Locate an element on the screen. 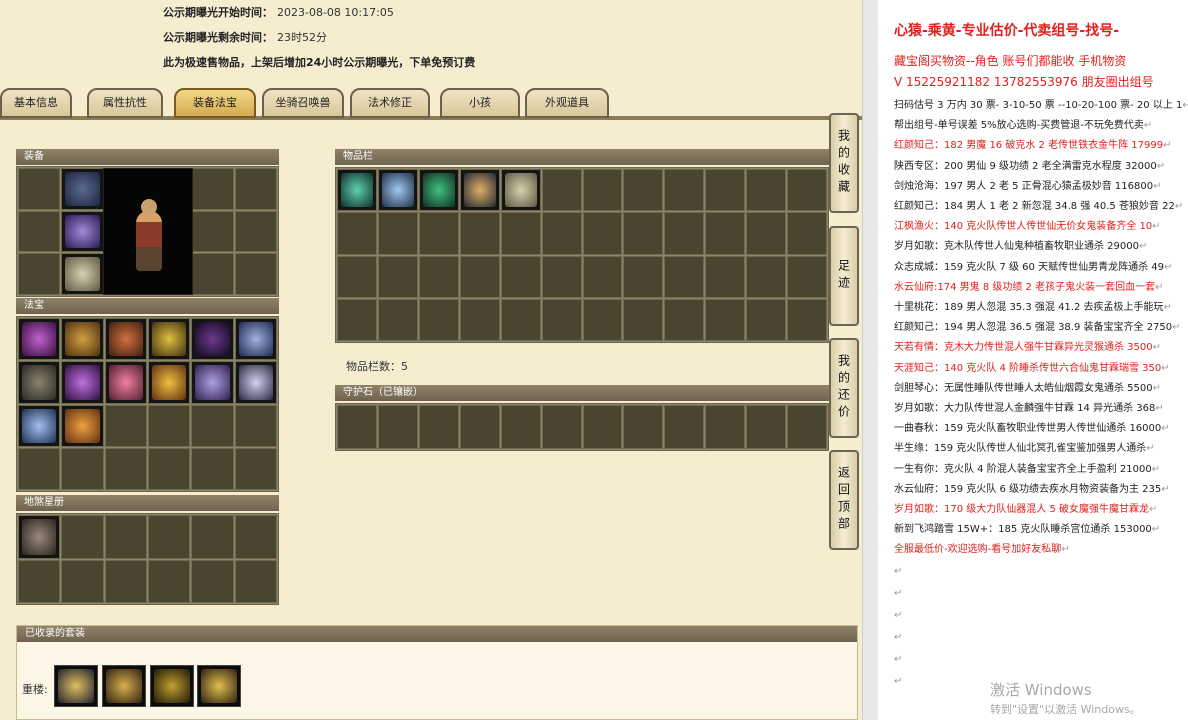 This screenshot has height=720, width=1188. tab-child: 小孩 is located at coordinates (480, 103).